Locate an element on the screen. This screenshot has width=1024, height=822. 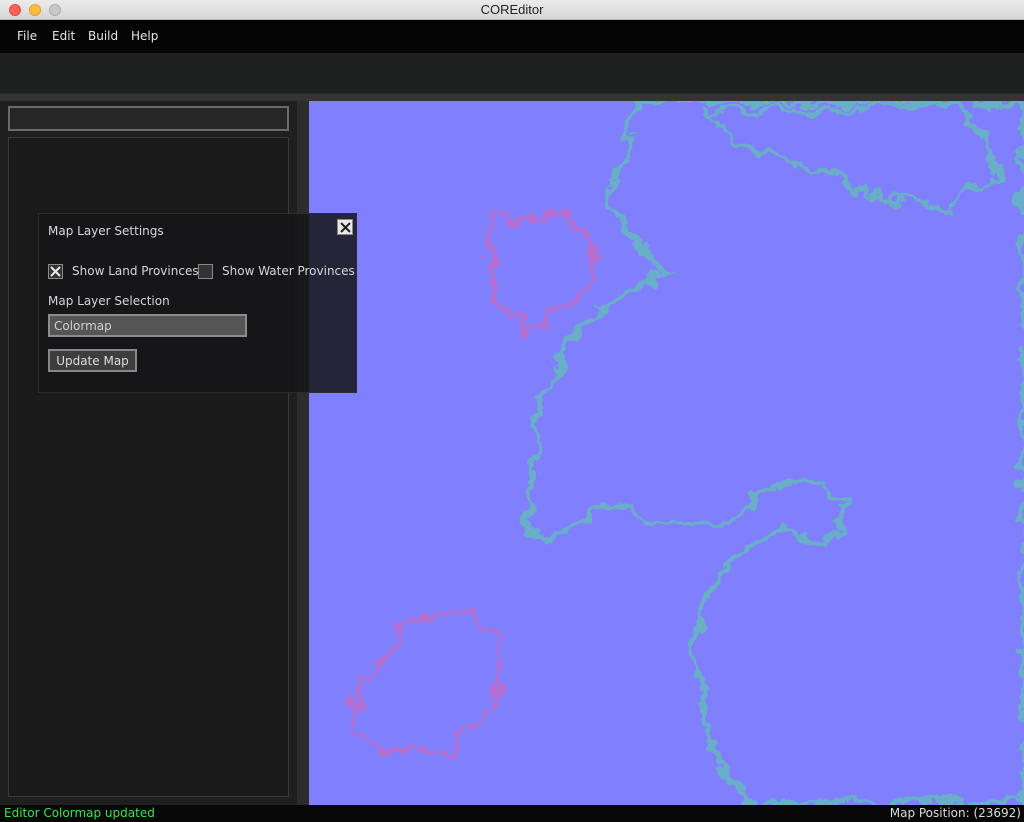
panel-search-input is located at coordinates (148, 118).